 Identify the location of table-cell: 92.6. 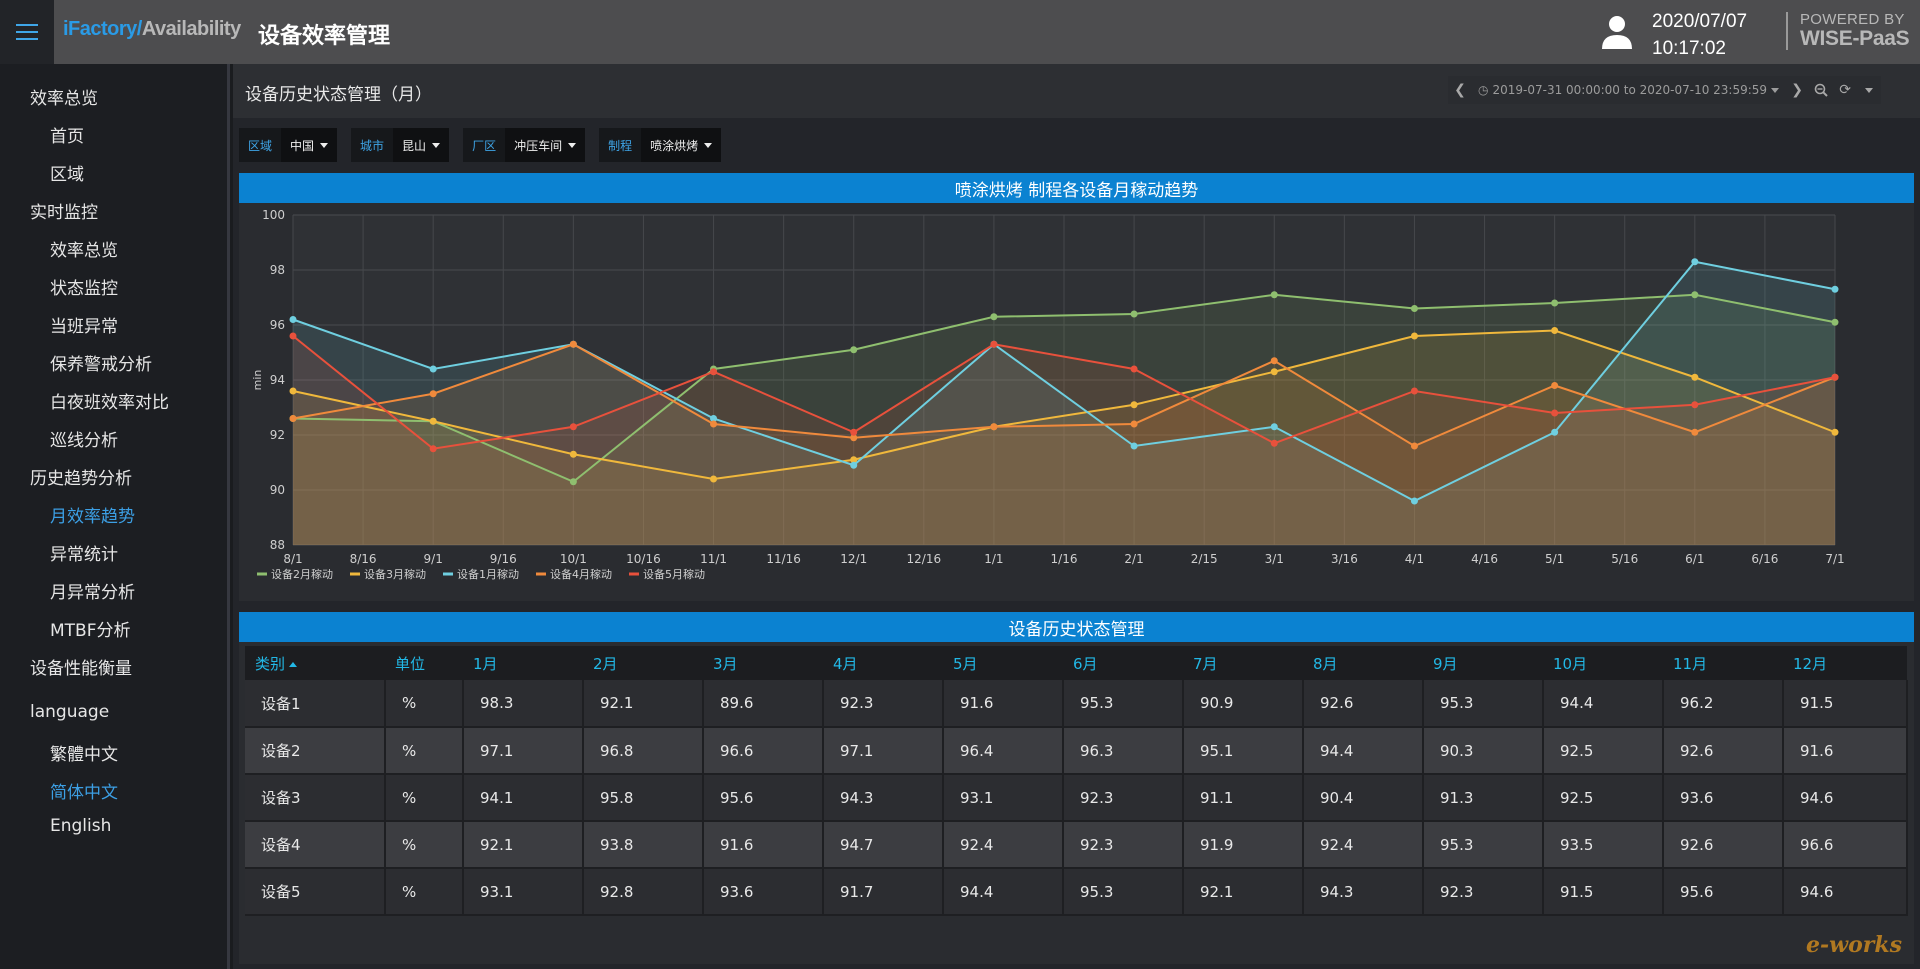
(1363, 704).